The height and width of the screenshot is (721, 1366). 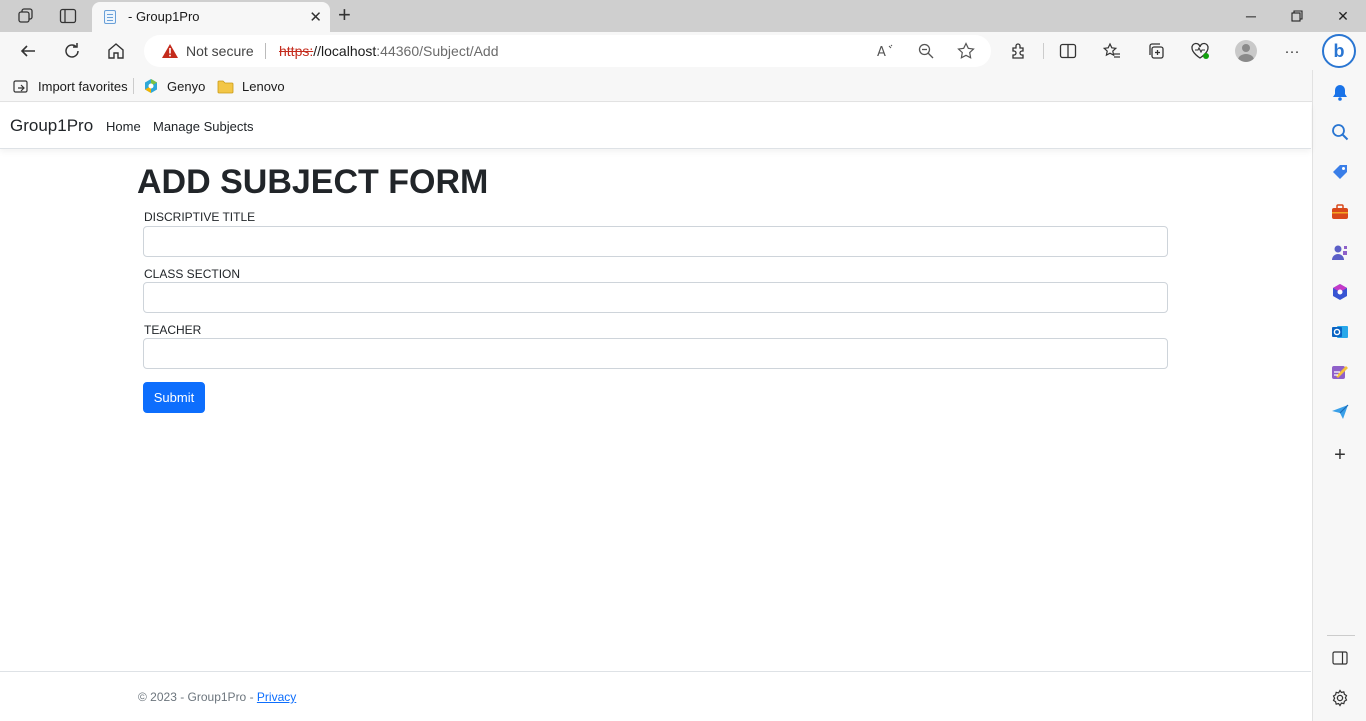 I want to click on site-brand-link: Group1Pro, so click(x=51, y=126).